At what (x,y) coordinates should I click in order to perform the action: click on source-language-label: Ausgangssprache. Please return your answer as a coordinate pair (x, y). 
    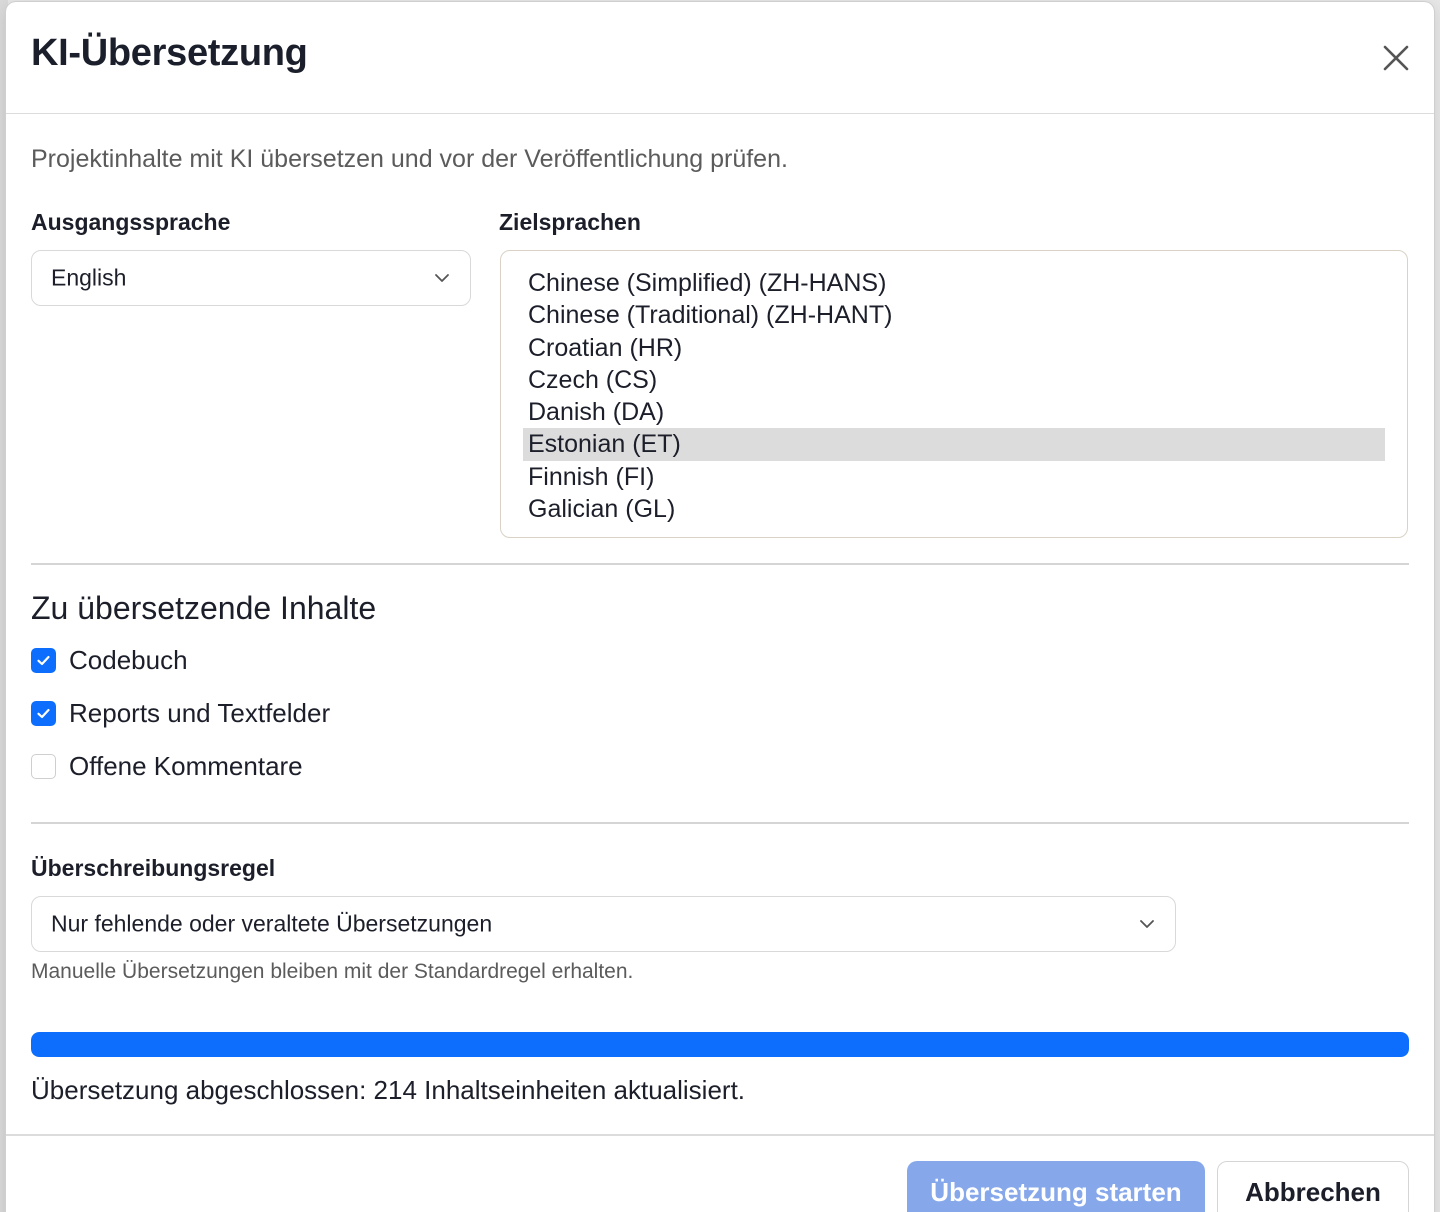
    Looking at the image, I should click on (131, 222).